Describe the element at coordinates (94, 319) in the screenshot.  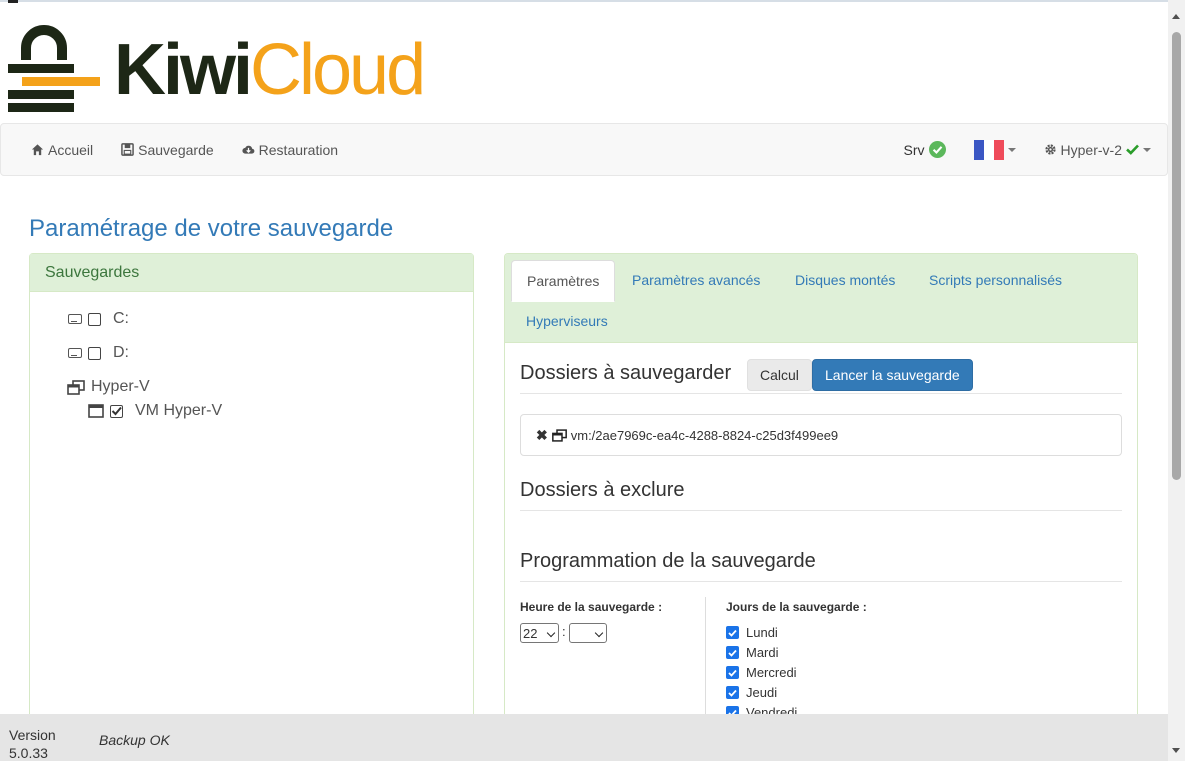
I see `tree-checkbox-c` at that location.